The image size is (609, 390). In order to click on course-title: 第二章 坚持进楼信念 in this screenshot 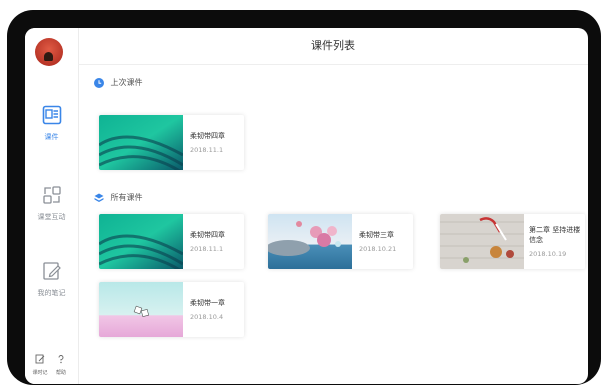, I will do `click(555, 235)`.